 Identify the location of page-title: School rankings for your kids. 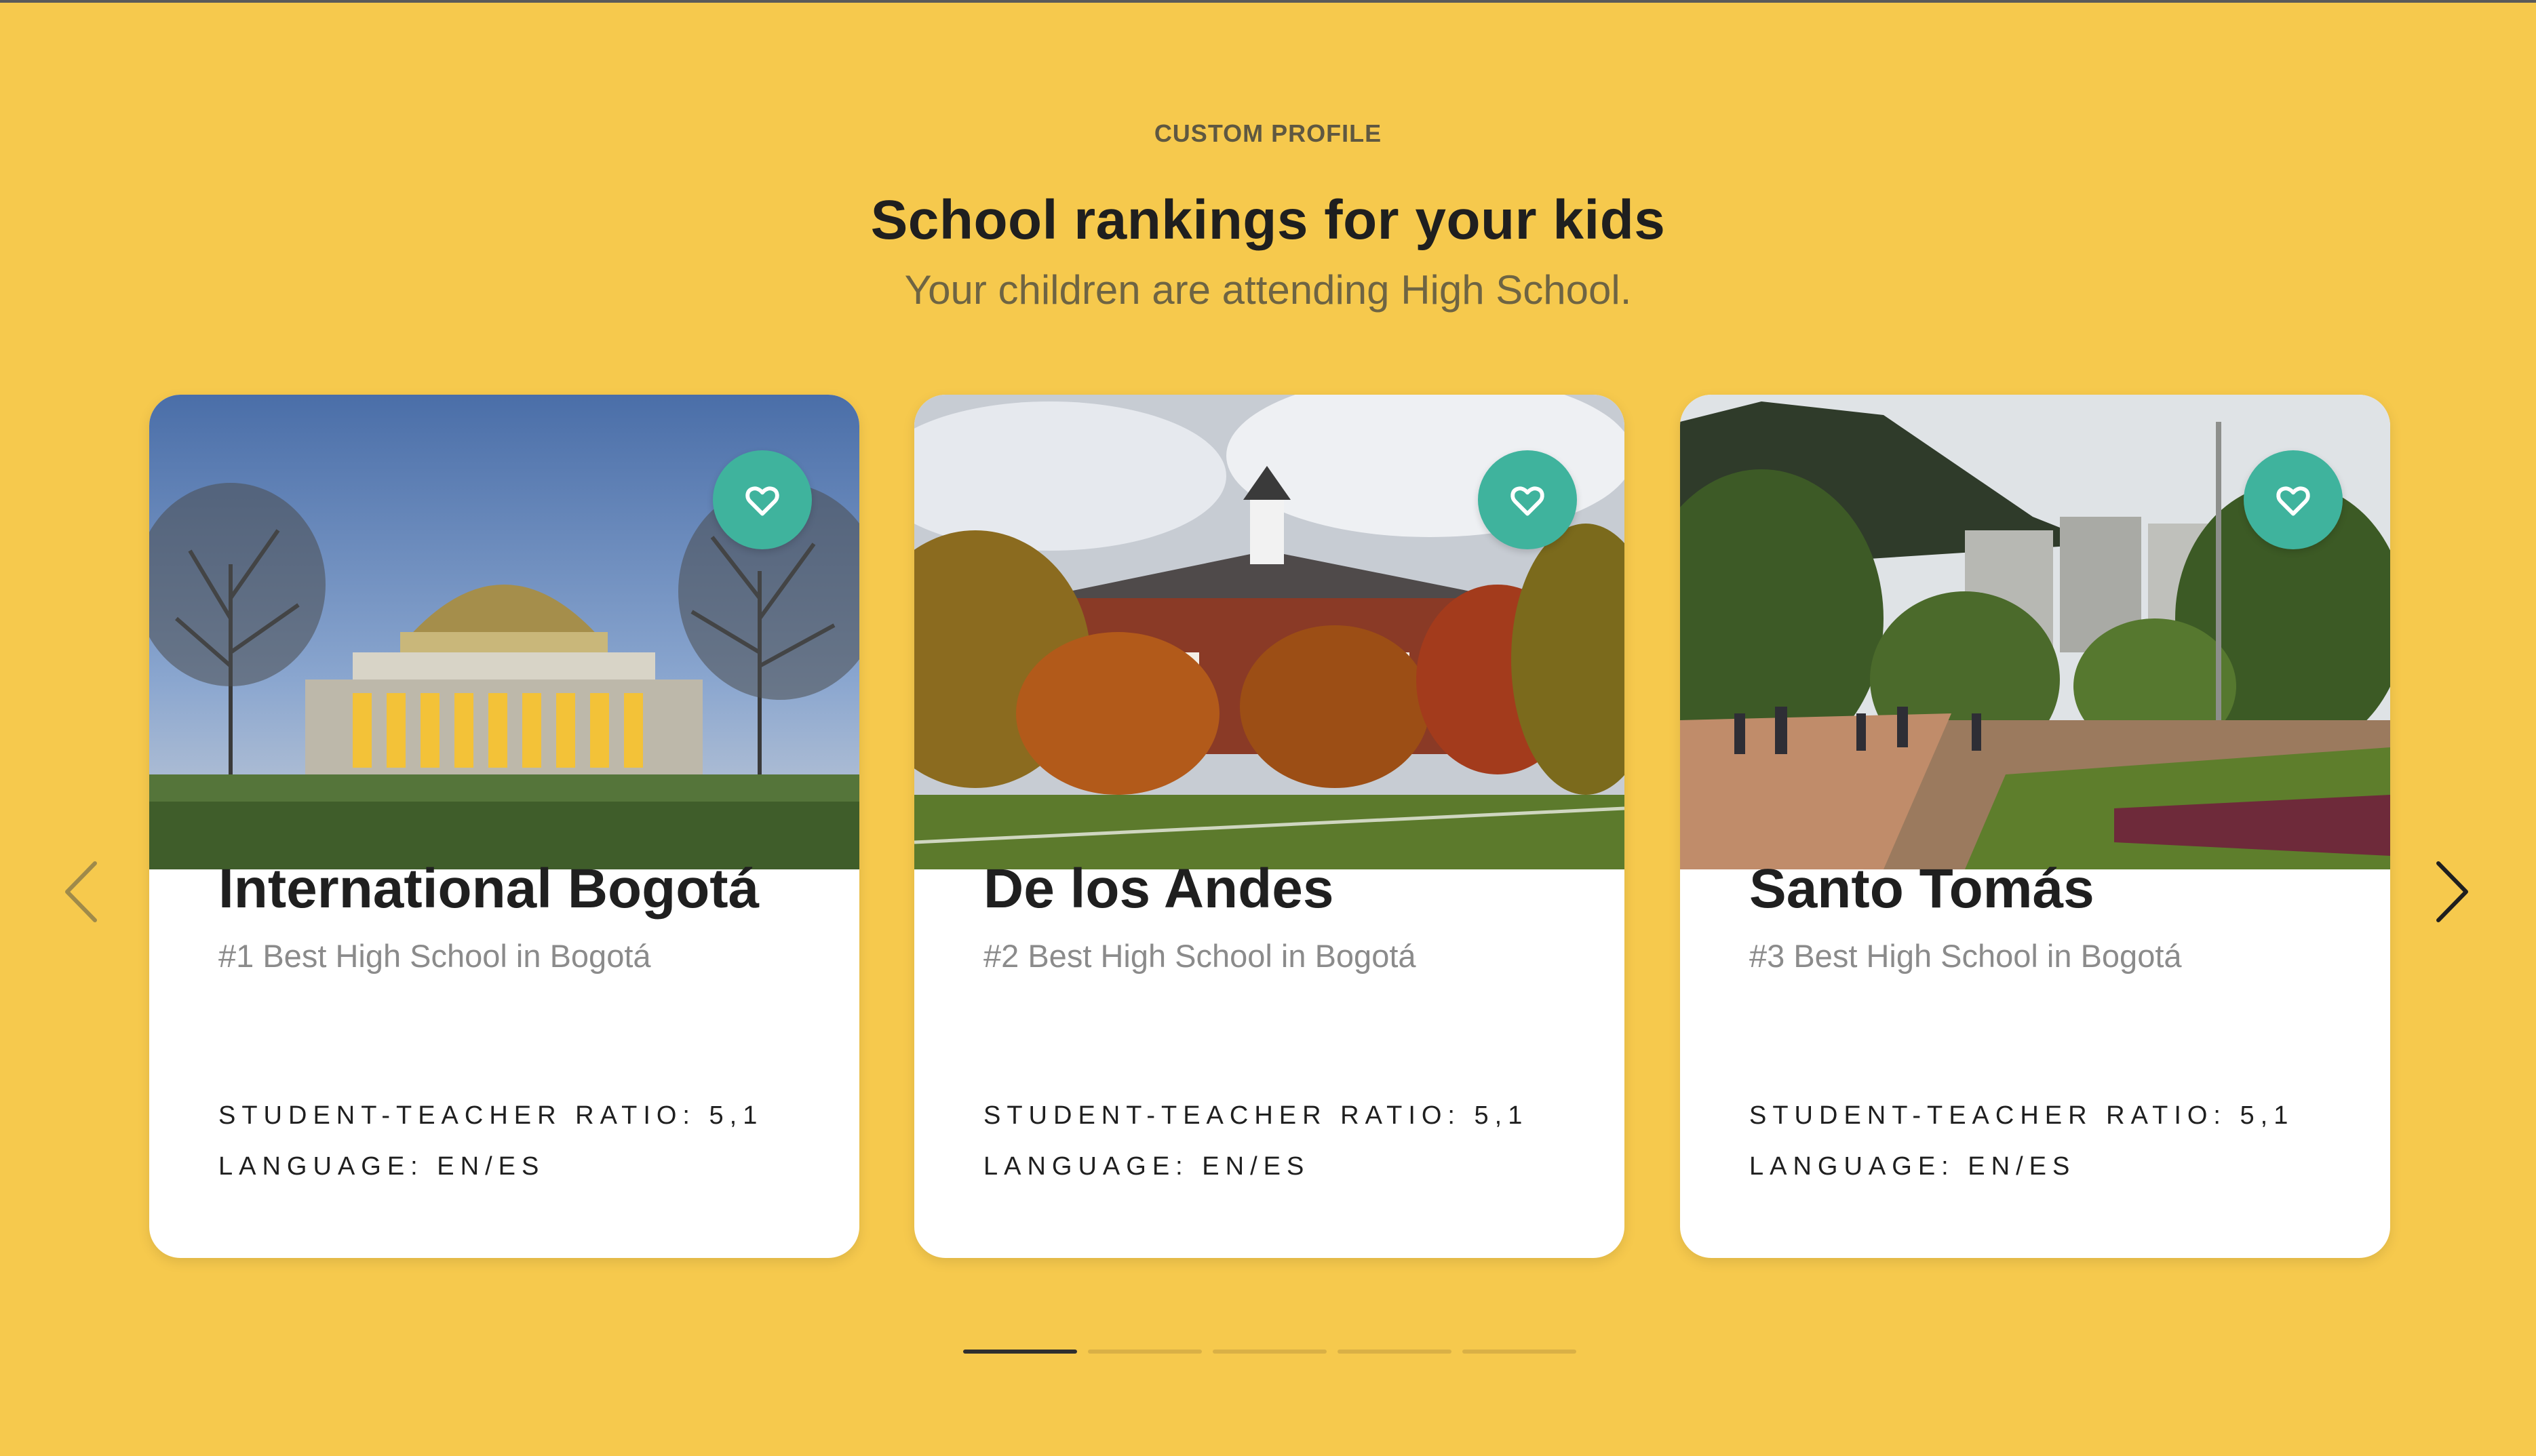
(1268, 220).